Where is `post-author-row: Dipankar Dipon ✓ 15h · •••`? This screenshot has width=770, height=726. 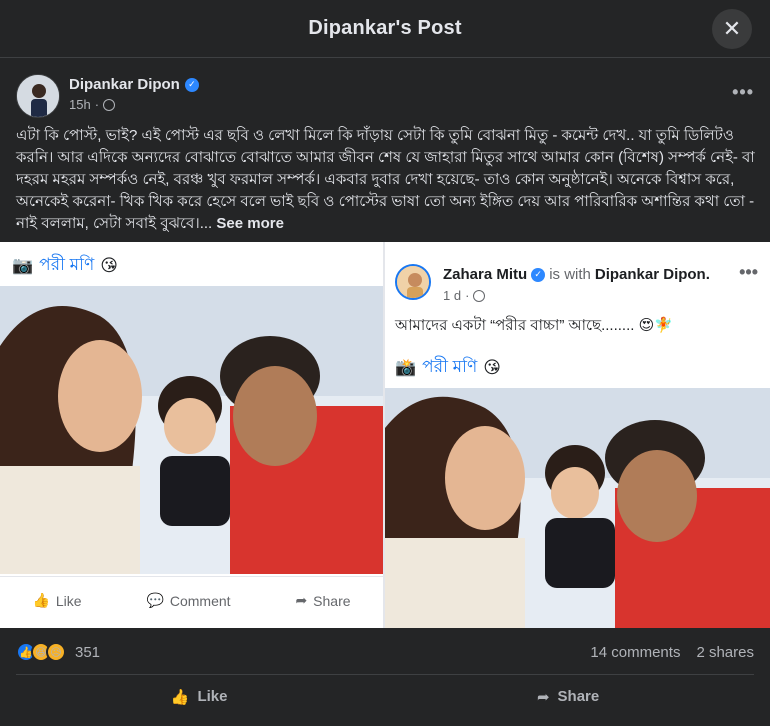 post-author-row: Dipankar Dipon ✓ 15h · ••• is located at coordinates (385, 96).